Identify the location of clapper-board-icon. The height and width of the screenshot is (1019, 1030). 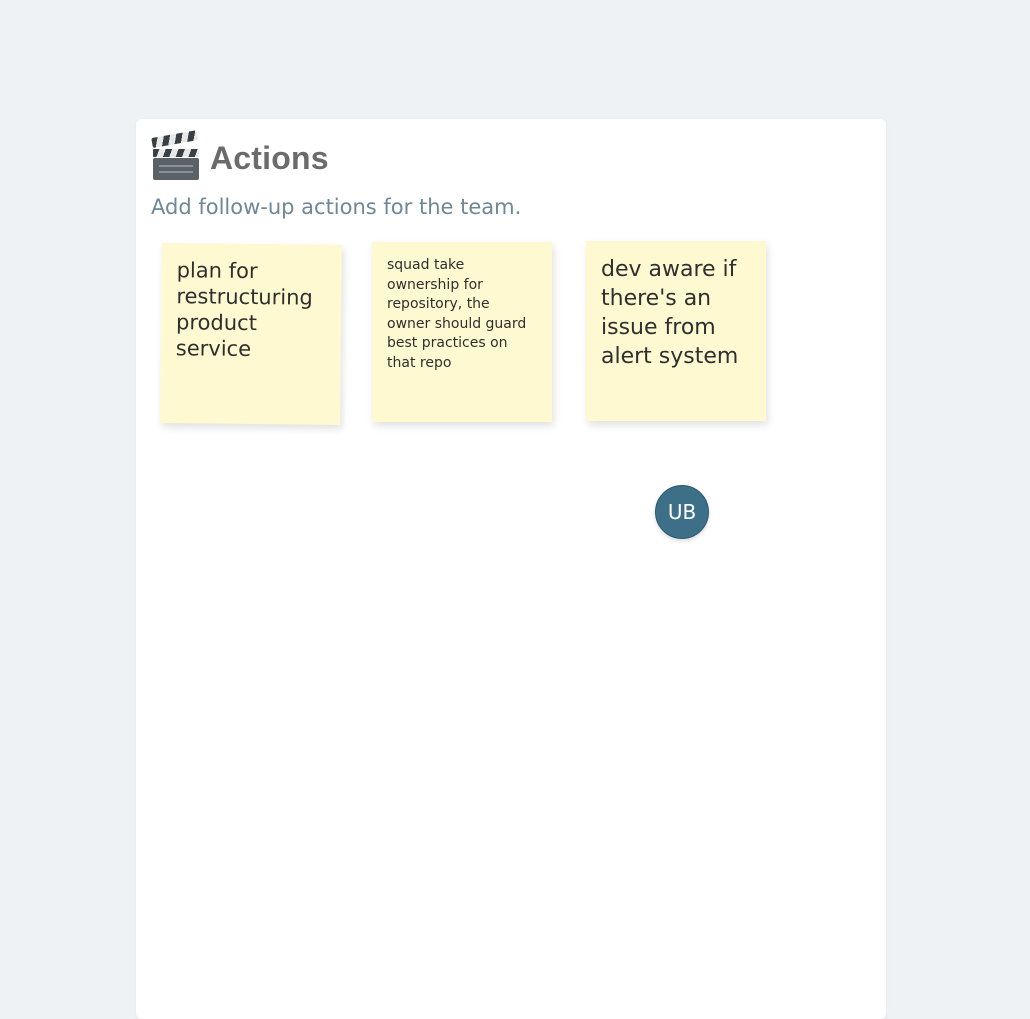
(175, 155).